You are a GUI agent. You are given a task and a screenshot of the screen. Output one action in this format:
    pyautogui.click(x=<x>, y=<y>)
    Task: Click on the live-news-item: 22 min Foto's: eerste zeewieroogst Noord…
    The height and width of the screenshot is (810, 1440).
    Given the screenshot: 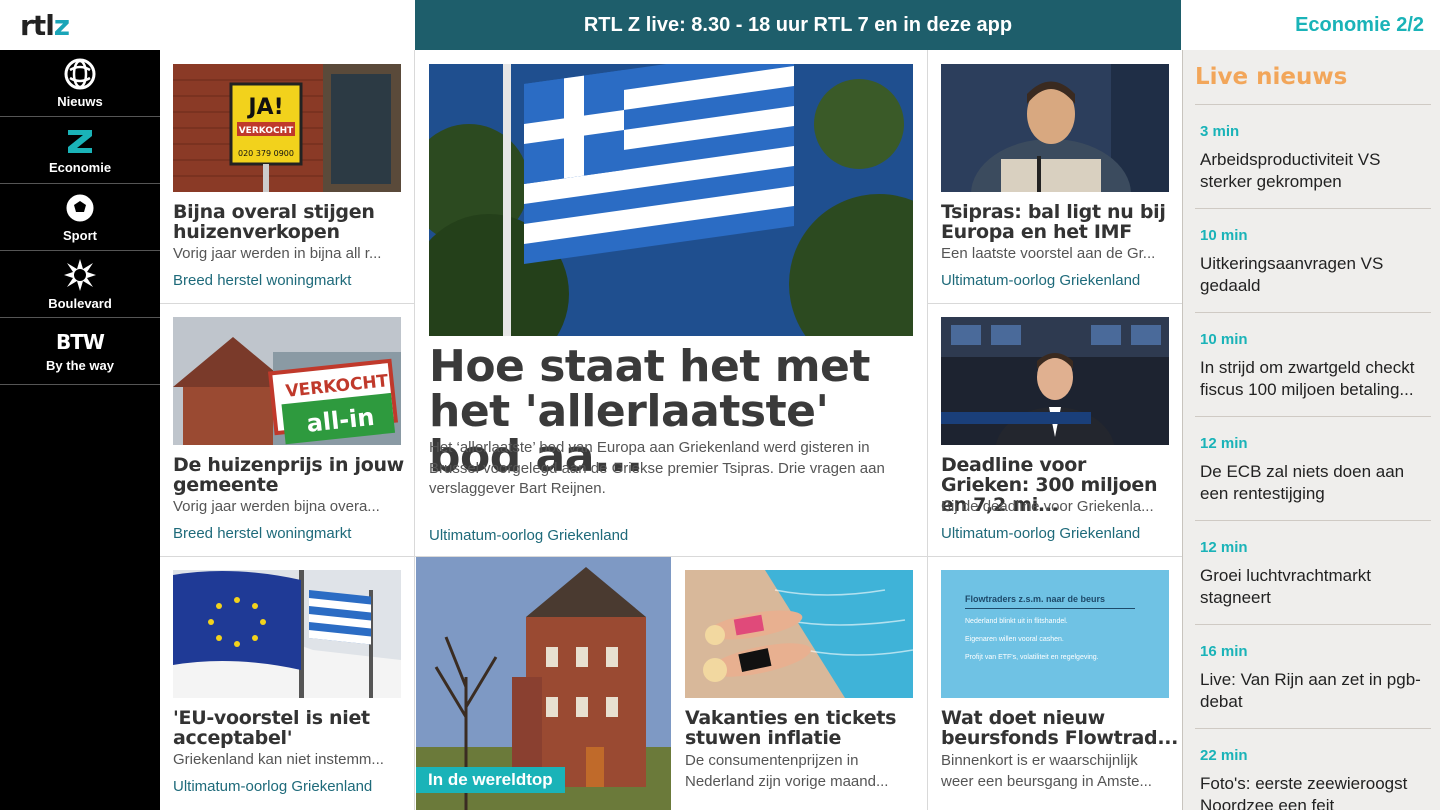 What is the action you would take?
    pyautogui.click(x=1313, y=769)
    